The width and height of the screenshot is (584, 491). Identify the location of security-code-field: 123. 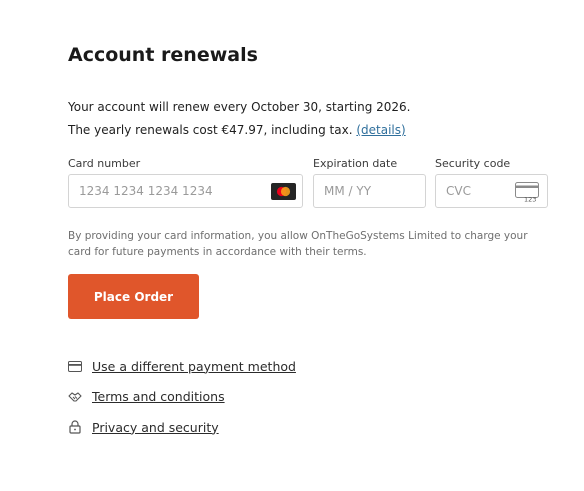
(491, 191).